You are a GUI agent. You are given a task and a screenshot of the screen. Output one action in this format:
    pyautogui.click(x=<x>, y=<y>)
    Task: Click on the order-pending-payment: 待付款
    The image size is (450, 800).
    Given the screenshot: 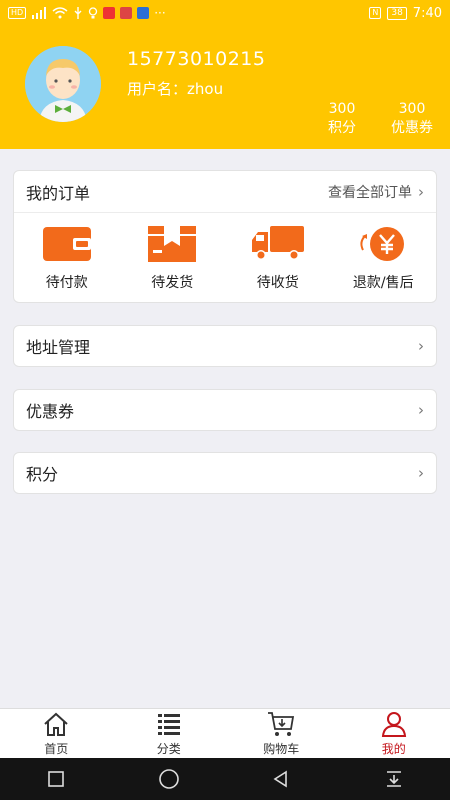 What is the action you would take?
    pyautogui.click(x=67, y=258)
    